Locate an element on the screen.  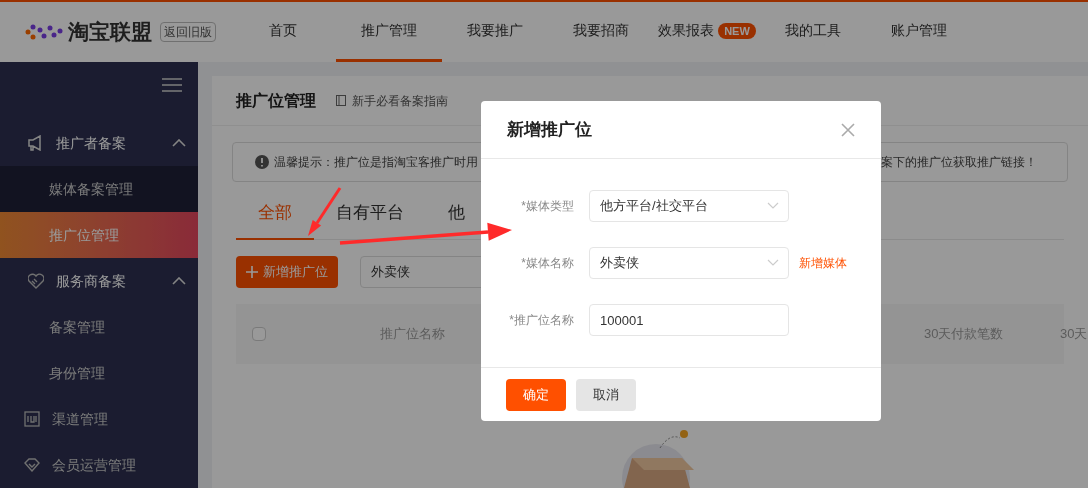
logo-text: 淘宝联盟 is located at coordinates (110, 32).